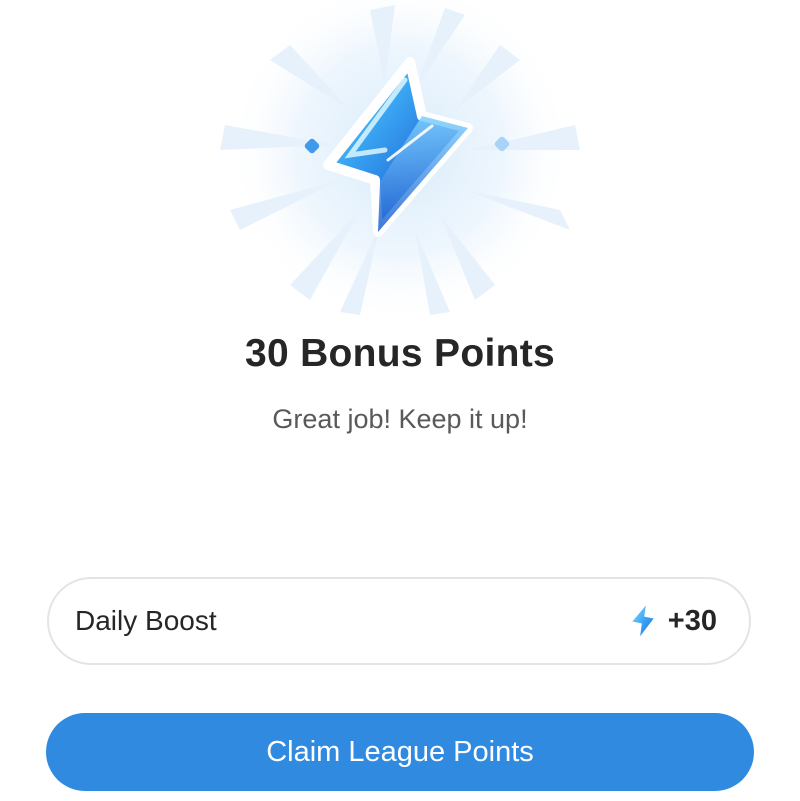 The image size is (800, 801). I want to click on reward-title: 30 Bonus Points, so click(400, 353).